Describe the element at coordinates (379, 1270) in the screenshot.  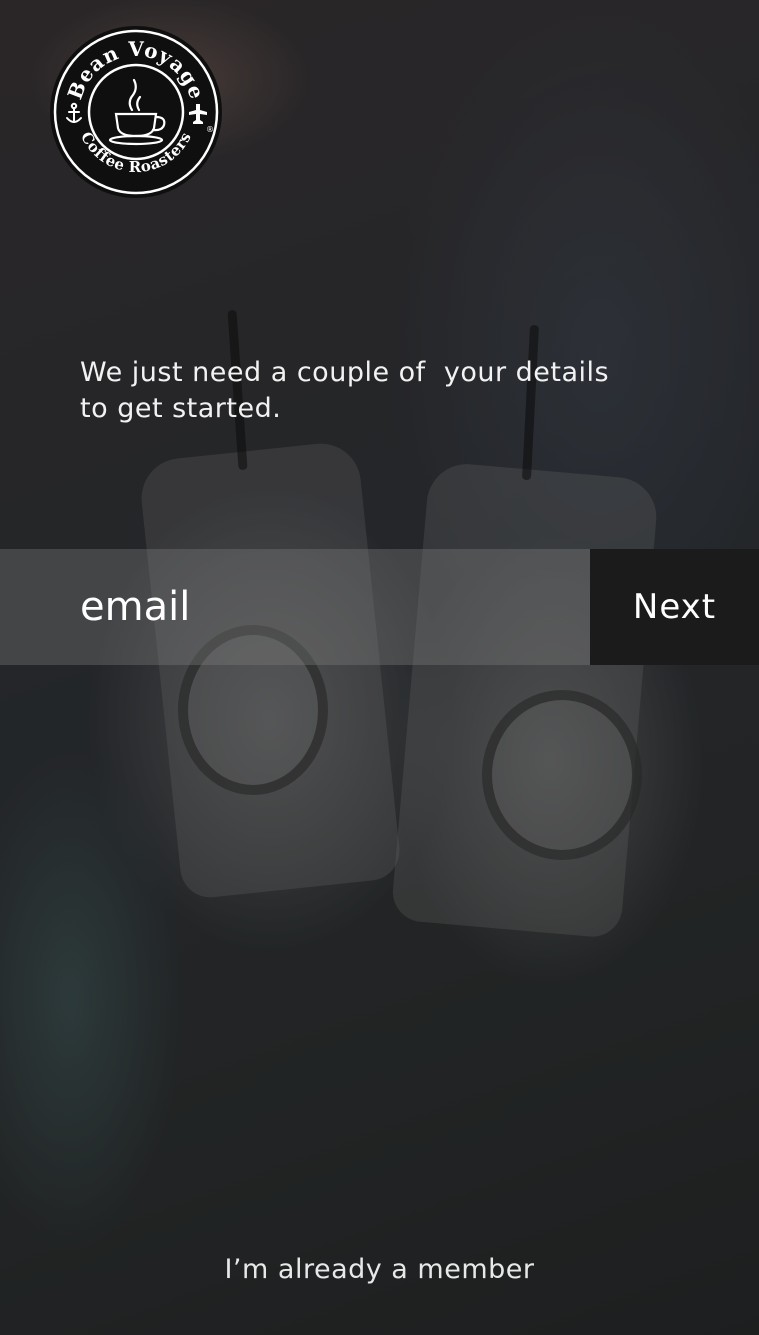
I see `already-member-link: I’m already a member` at that location.